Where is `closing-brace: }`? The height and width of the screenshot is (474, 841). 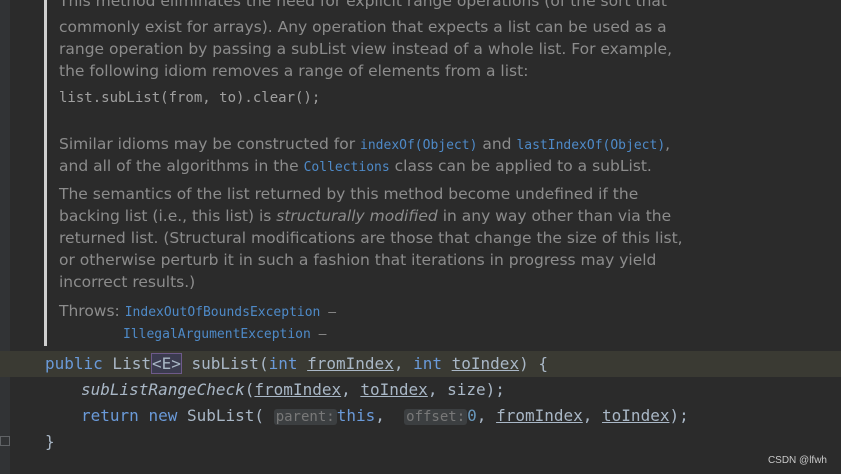
closing-brace: } is located at coordinates (50, 441).